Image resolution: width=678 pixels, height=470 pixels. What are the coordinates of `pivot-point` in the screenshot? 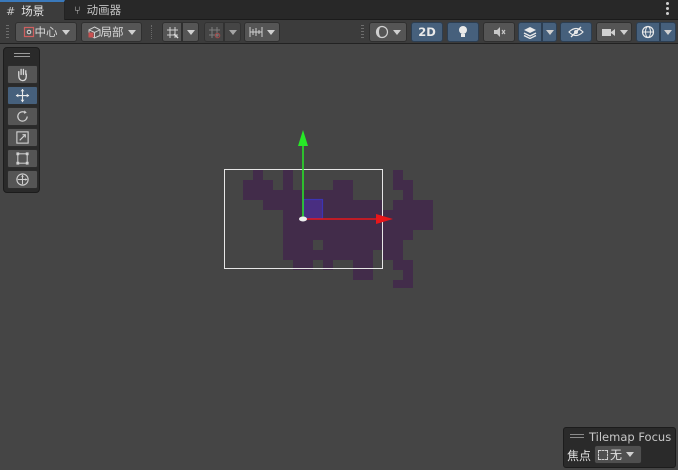 It's located at (303, 219).